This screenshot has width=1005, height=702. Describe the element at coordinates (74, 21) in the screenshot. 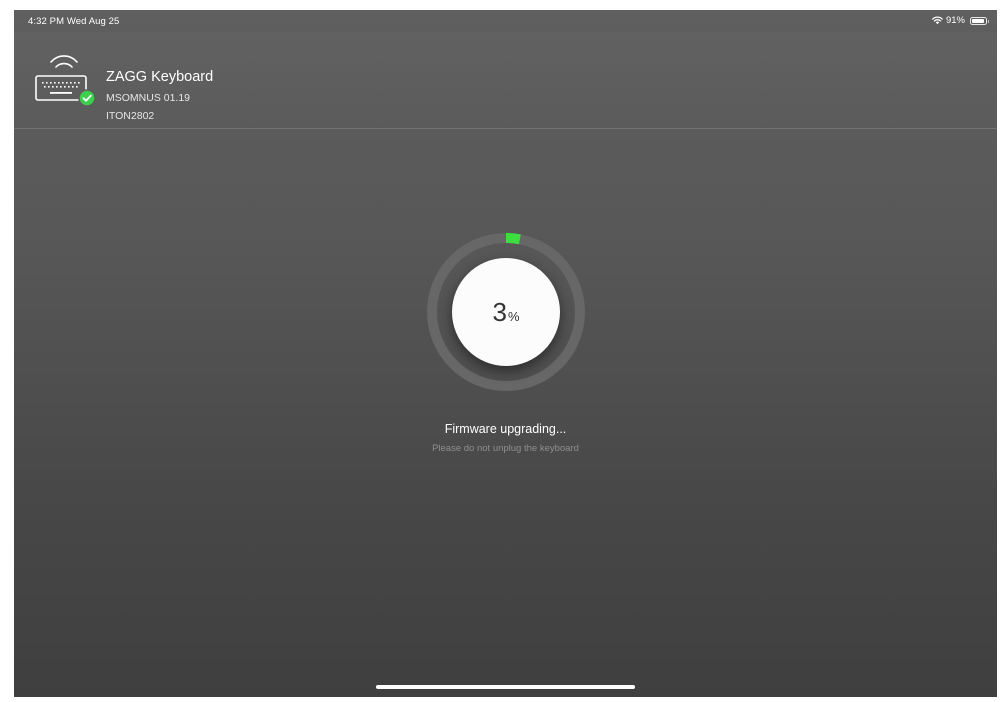

I see `status-time: 4:32 PM Wed Aug 25` at that location.